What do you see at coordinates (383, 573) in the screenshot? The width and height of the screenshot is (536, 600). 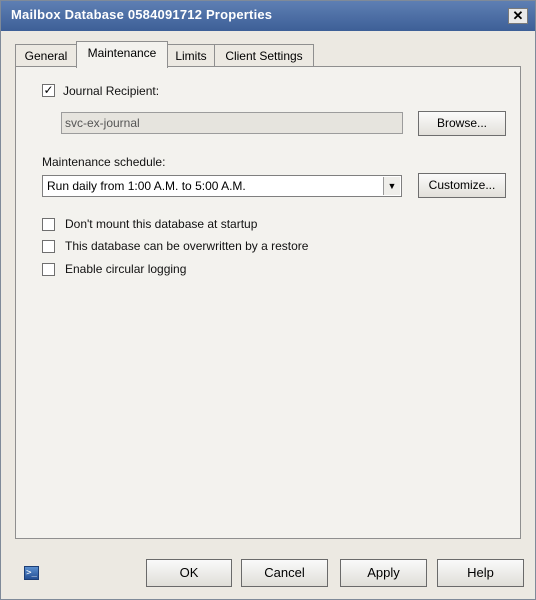 I see `apply-button: Apply` at bounding box center [383, 573].